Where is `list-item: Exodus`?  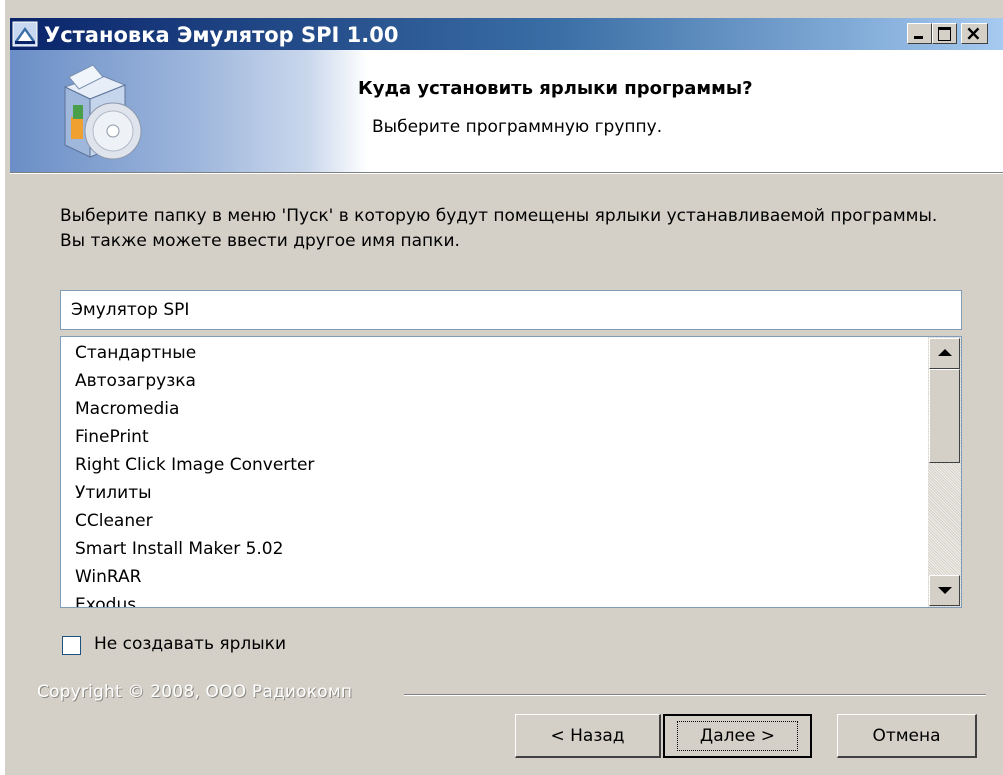
list-item: Exodus is located at coordinates (105, 601).